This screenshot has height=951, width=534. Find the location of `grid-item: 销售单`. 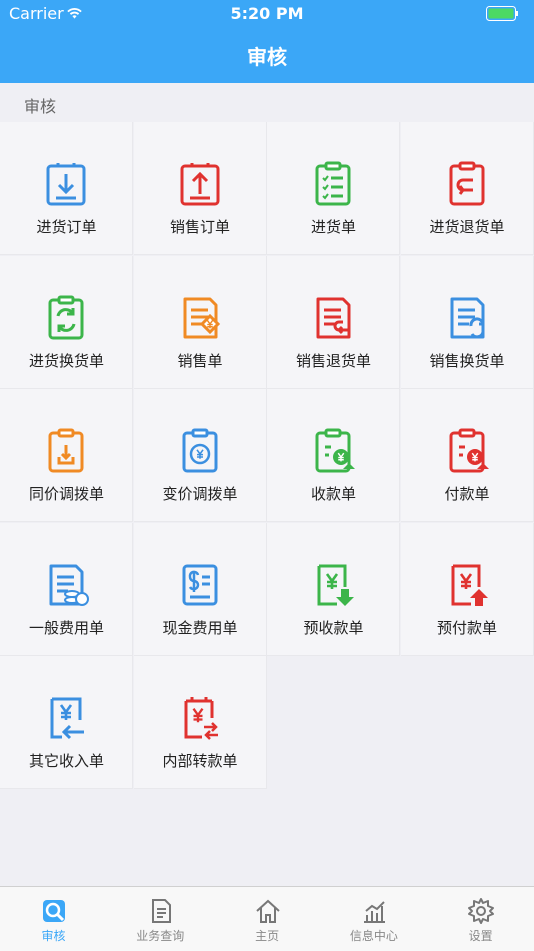

grid-item: 销售单 is located at coordinates (200, 322).